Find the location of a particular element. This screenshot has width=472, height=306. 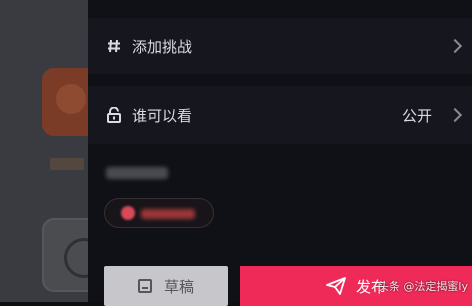

add-challenge-row: 添加挑战 is located at coordinates (280, 46).